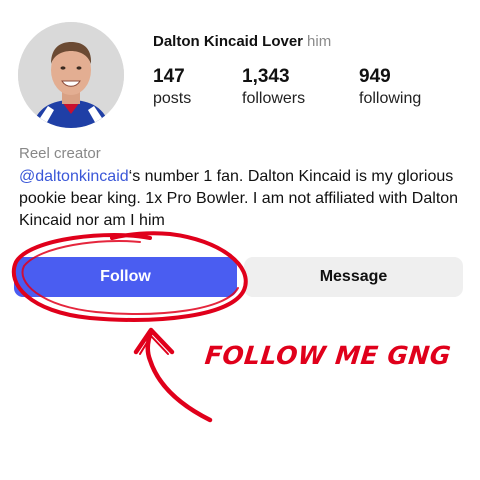 The height and width of the screenshot is (480, 480). I want to click on profile-category: Reel creator, so click(60, 153).